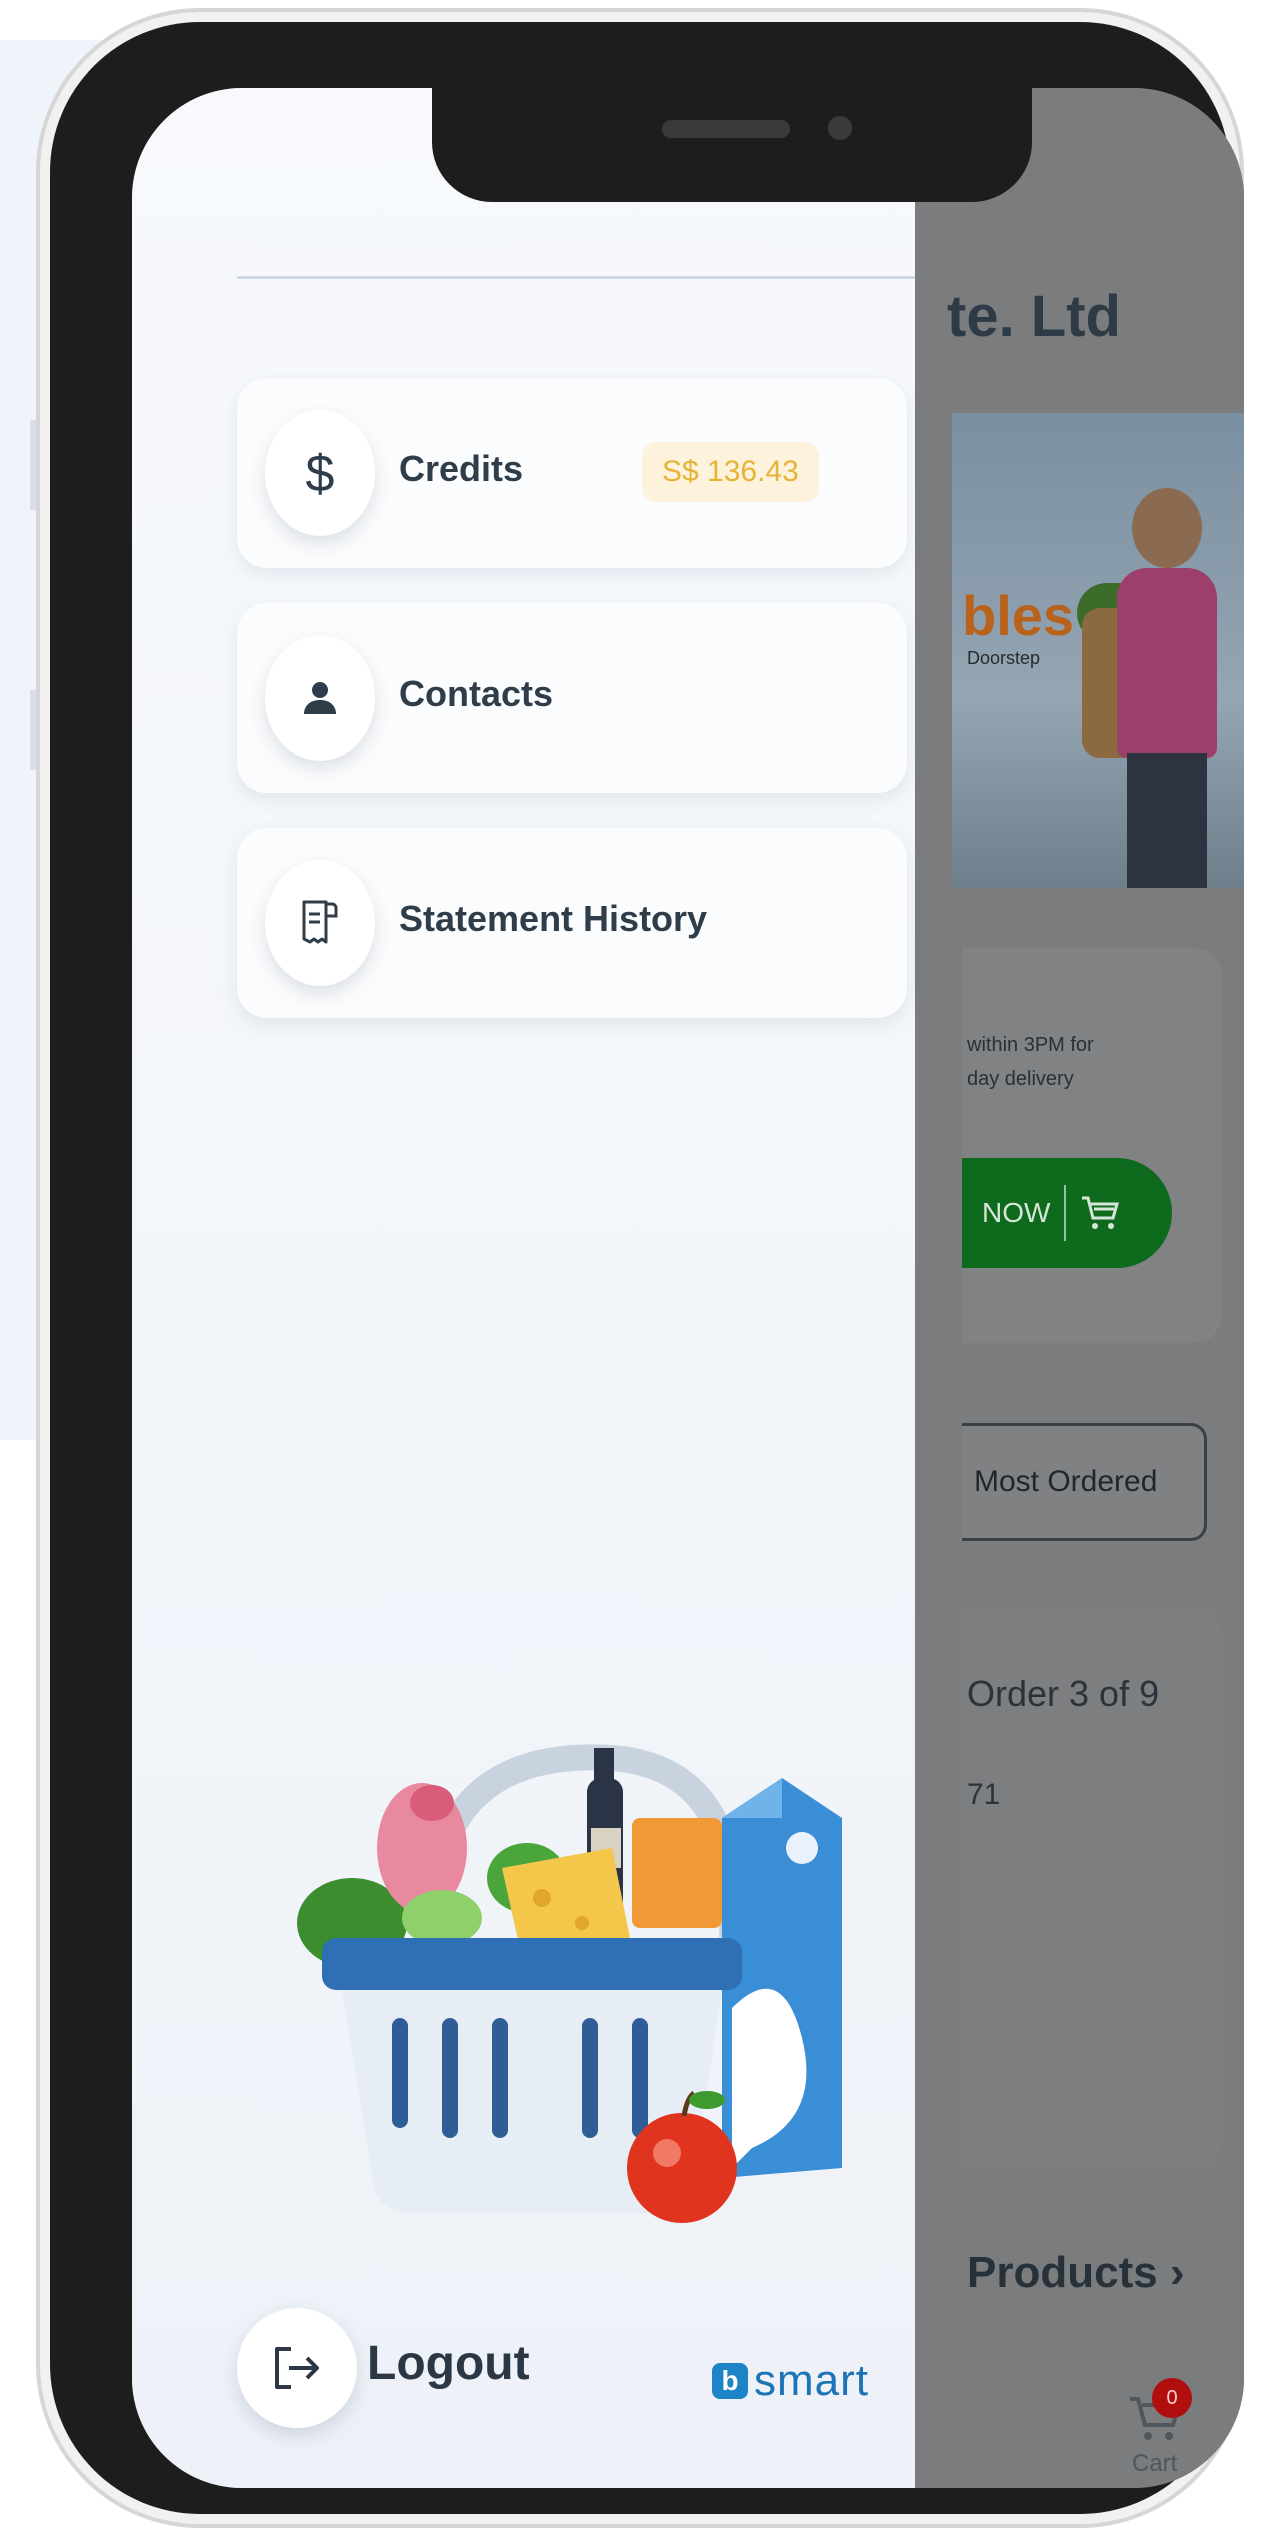 The height and width of the screenshot is (2536, 1277). I want to click on logout-icon, so click(297, 2368).